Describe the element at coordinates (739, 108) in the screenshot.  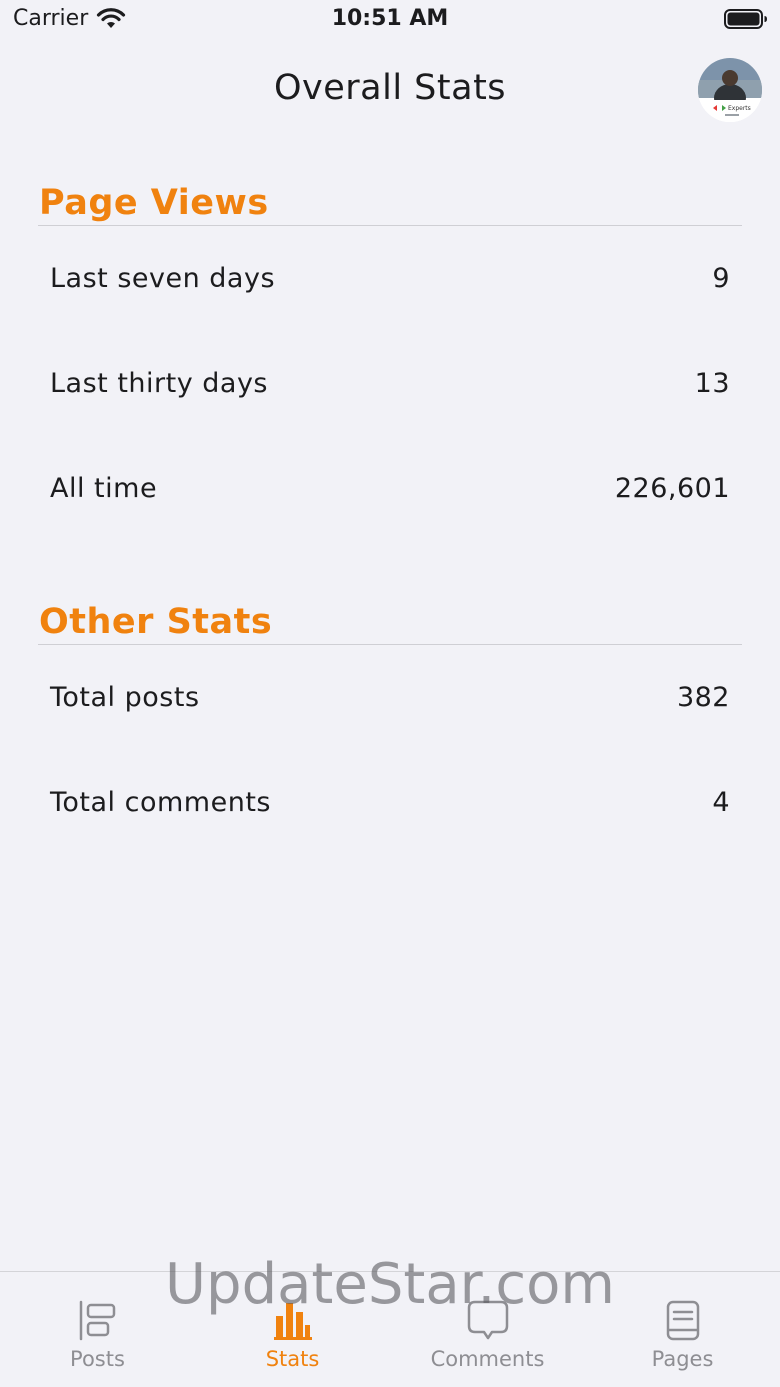
I see `avatar-caption: Experts` at that location.